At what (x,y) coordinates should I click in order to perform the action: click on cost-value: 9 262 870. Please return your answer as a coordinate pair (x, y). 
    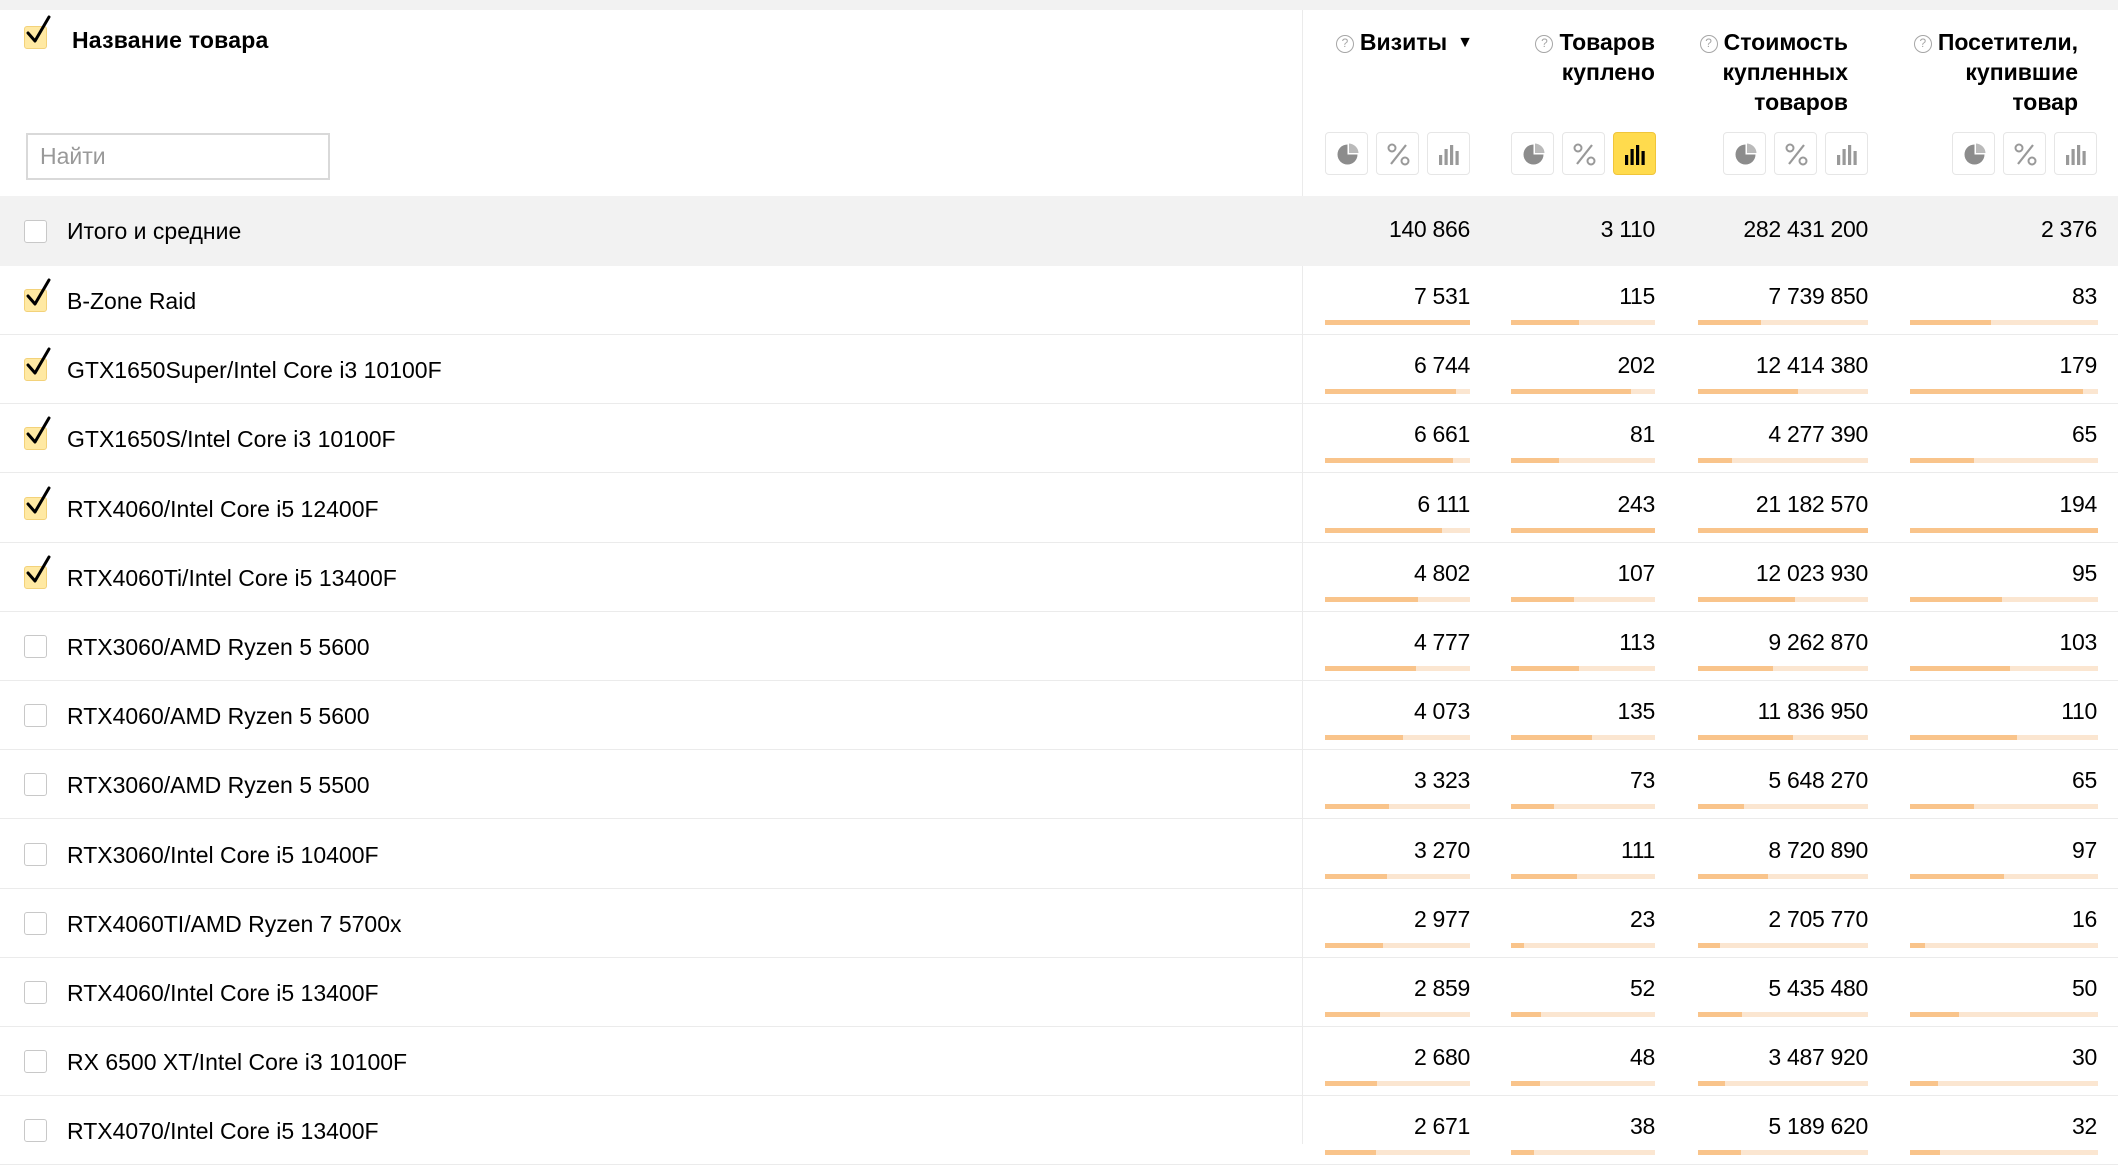
    Looking at the image, I should click on (1818, 642).